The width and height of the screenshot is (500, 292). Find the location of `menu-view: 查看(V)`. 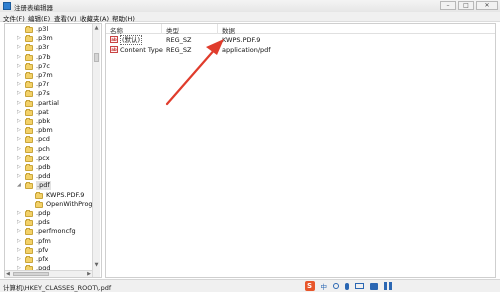

menu-view: 查看(V) is located at coordinates (65, 18).